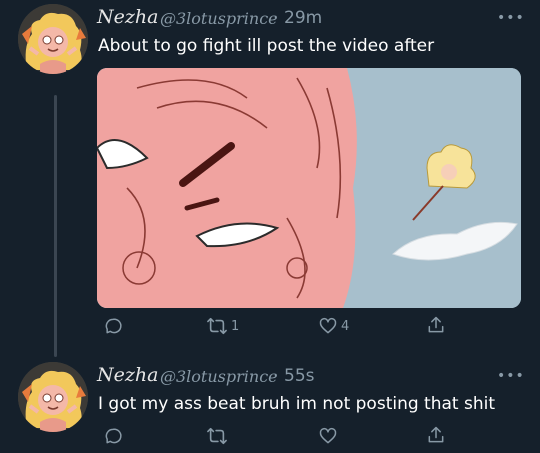  I want to click on retweet-count: 1, so click(235, 326).